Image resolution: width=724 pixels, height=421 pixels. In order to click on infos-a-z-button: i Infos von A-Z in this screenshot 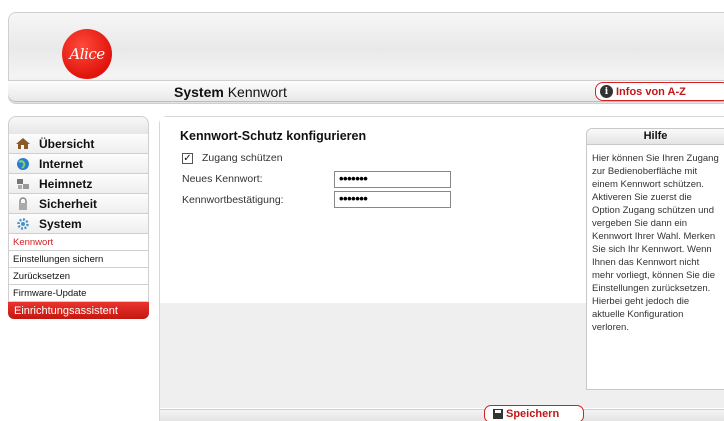, I will do `click(659, 91)`.